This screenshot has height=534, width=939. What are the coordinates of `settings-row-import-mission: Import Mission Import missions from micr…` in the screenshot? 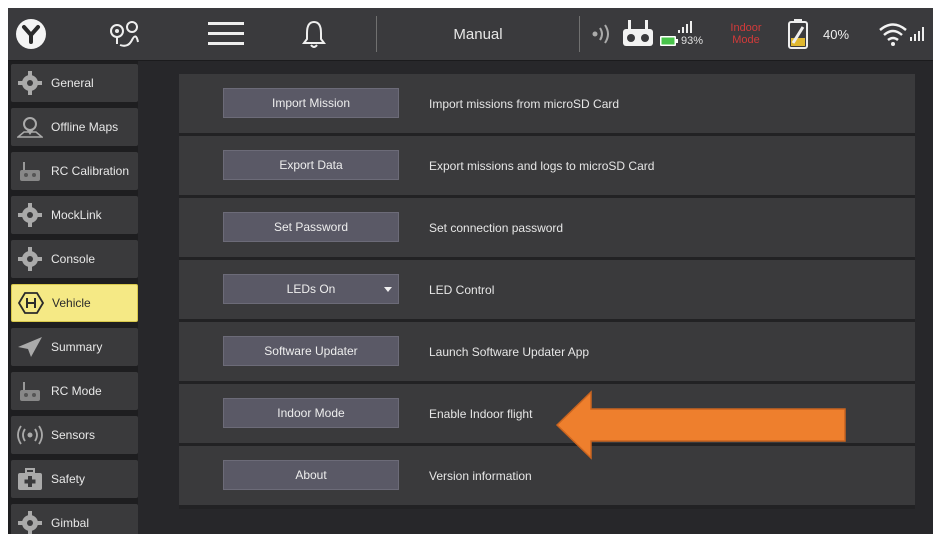 It's located at (547, 103).